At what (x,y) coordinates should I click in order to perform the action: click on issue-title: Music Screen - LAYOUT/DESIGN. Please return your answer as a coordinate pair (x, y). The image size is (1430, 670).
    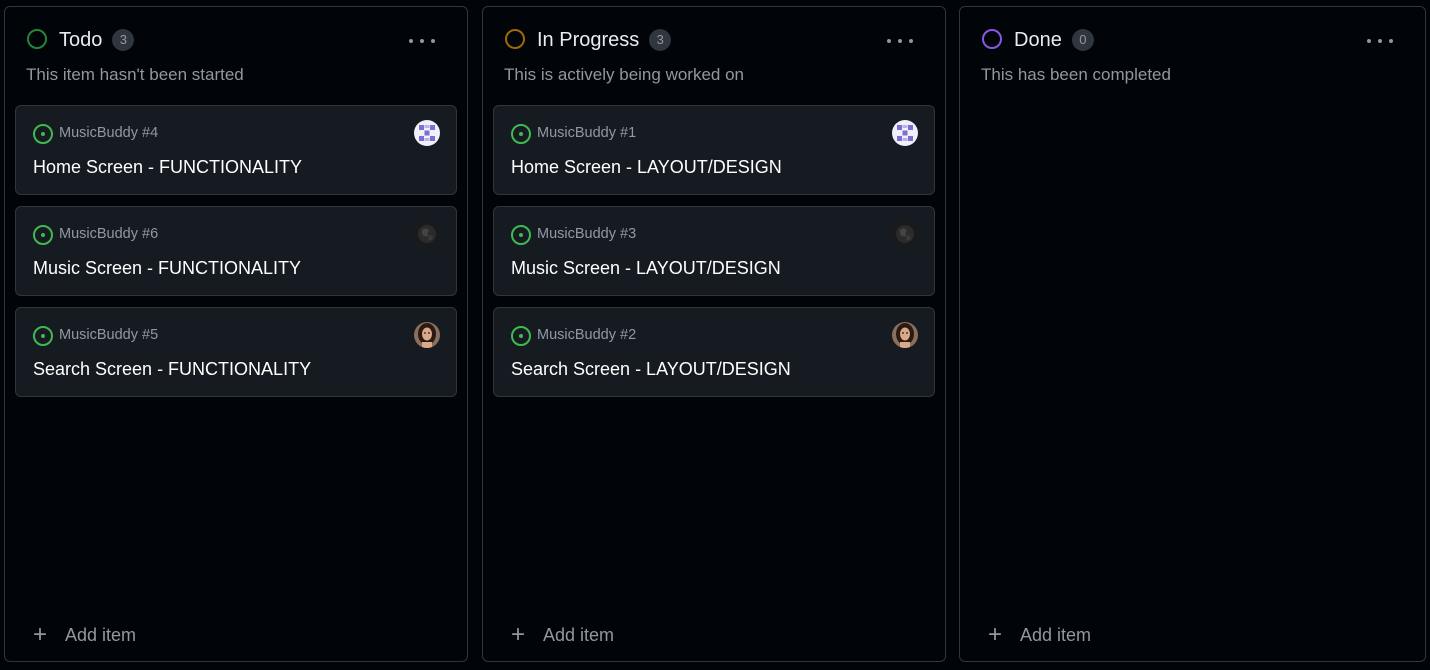
    Looking at the image, I should click on (646, 268).